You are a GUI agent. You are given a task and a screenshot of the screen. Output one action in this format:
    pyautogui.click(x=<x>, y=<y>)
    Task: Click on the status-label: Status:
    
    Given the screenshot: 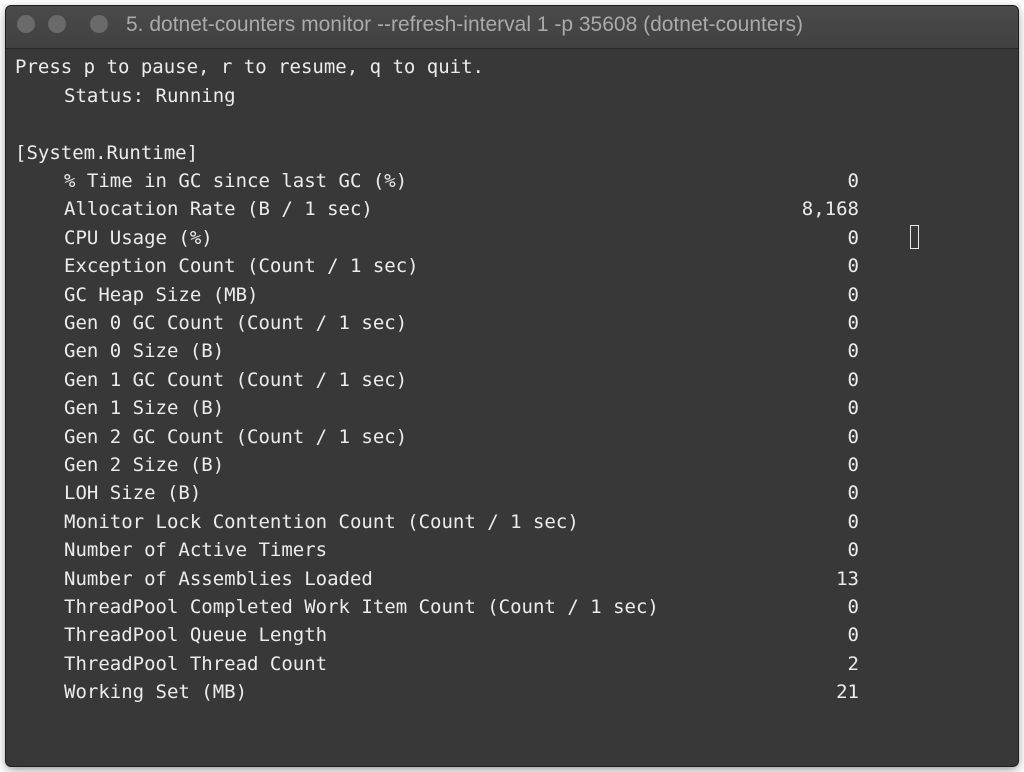 What is the action you would take?
    pyautogui.click(x=104, y=96)
    